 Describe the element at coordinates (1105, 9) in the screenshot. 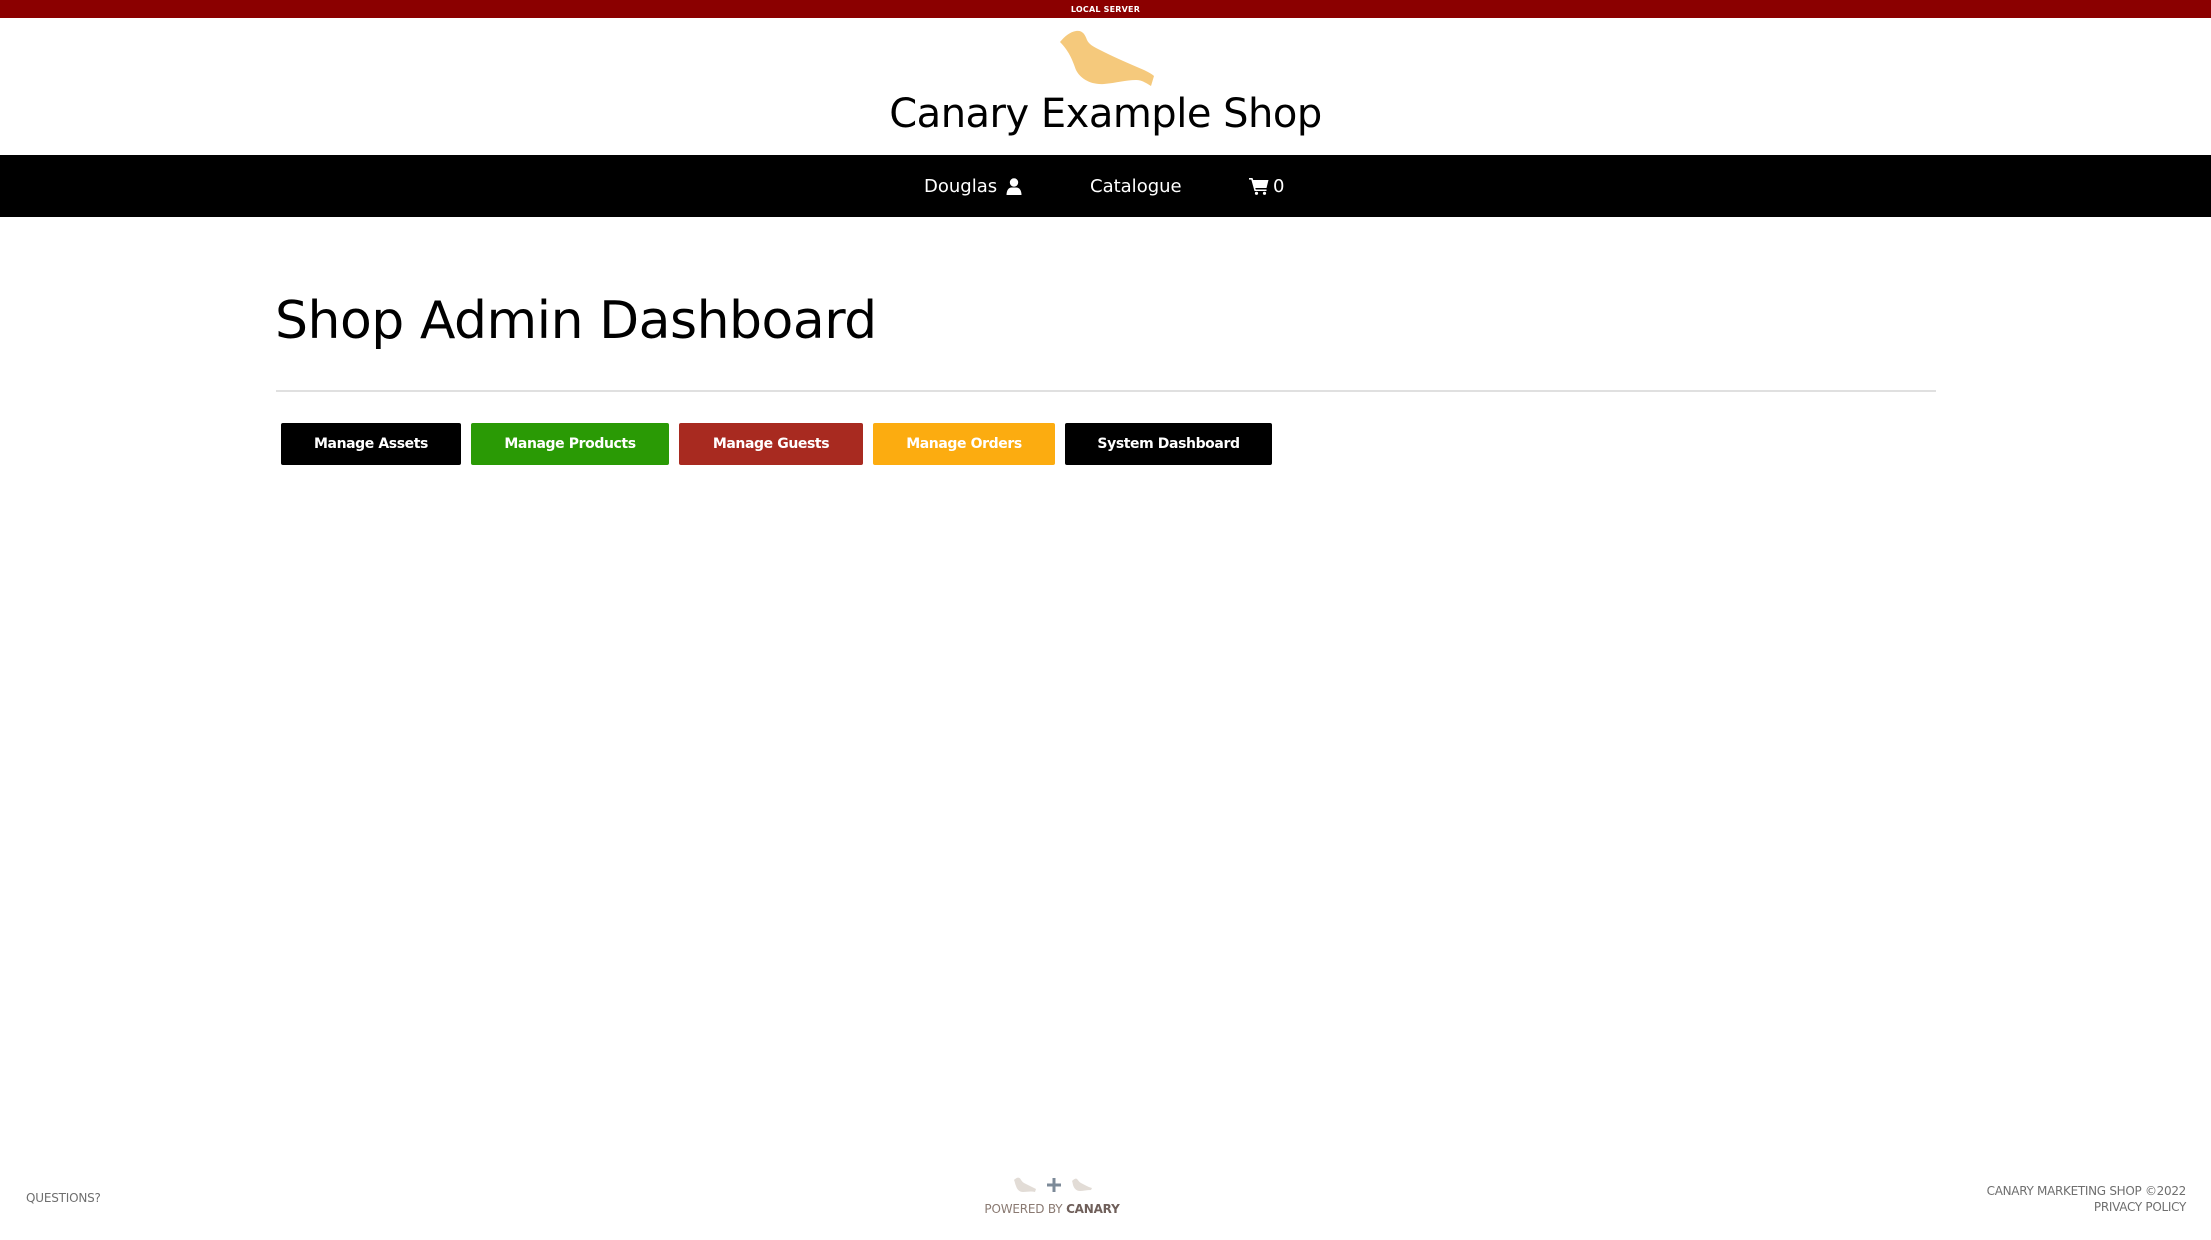

I see `environment-banner: LOCAL SERVER` at that location.